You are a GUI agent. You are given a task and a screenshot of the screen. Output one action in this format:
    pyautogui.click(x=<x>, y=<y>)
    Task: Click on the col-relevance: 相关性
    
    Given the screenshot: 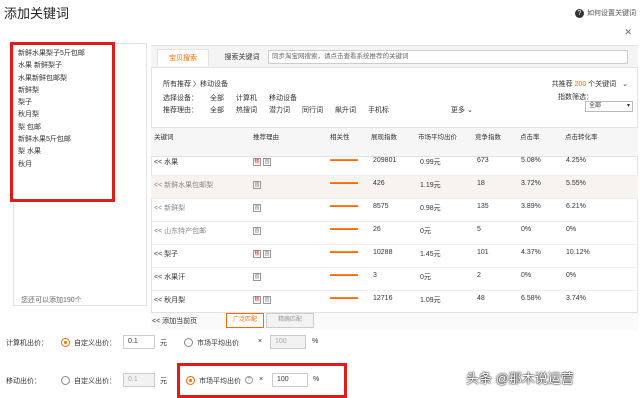 What is the action you would take?
    pyautogui.click(x=340, y=136)
    